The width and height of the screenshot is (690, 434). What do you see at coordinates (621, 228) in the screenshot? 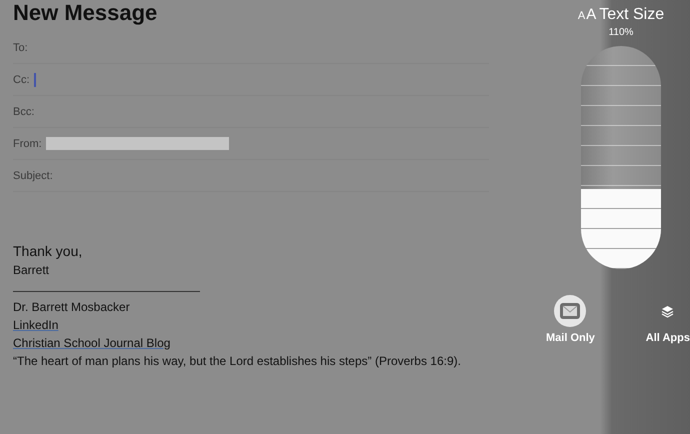
I see `slider-fill` at bounding box center [621, 228].